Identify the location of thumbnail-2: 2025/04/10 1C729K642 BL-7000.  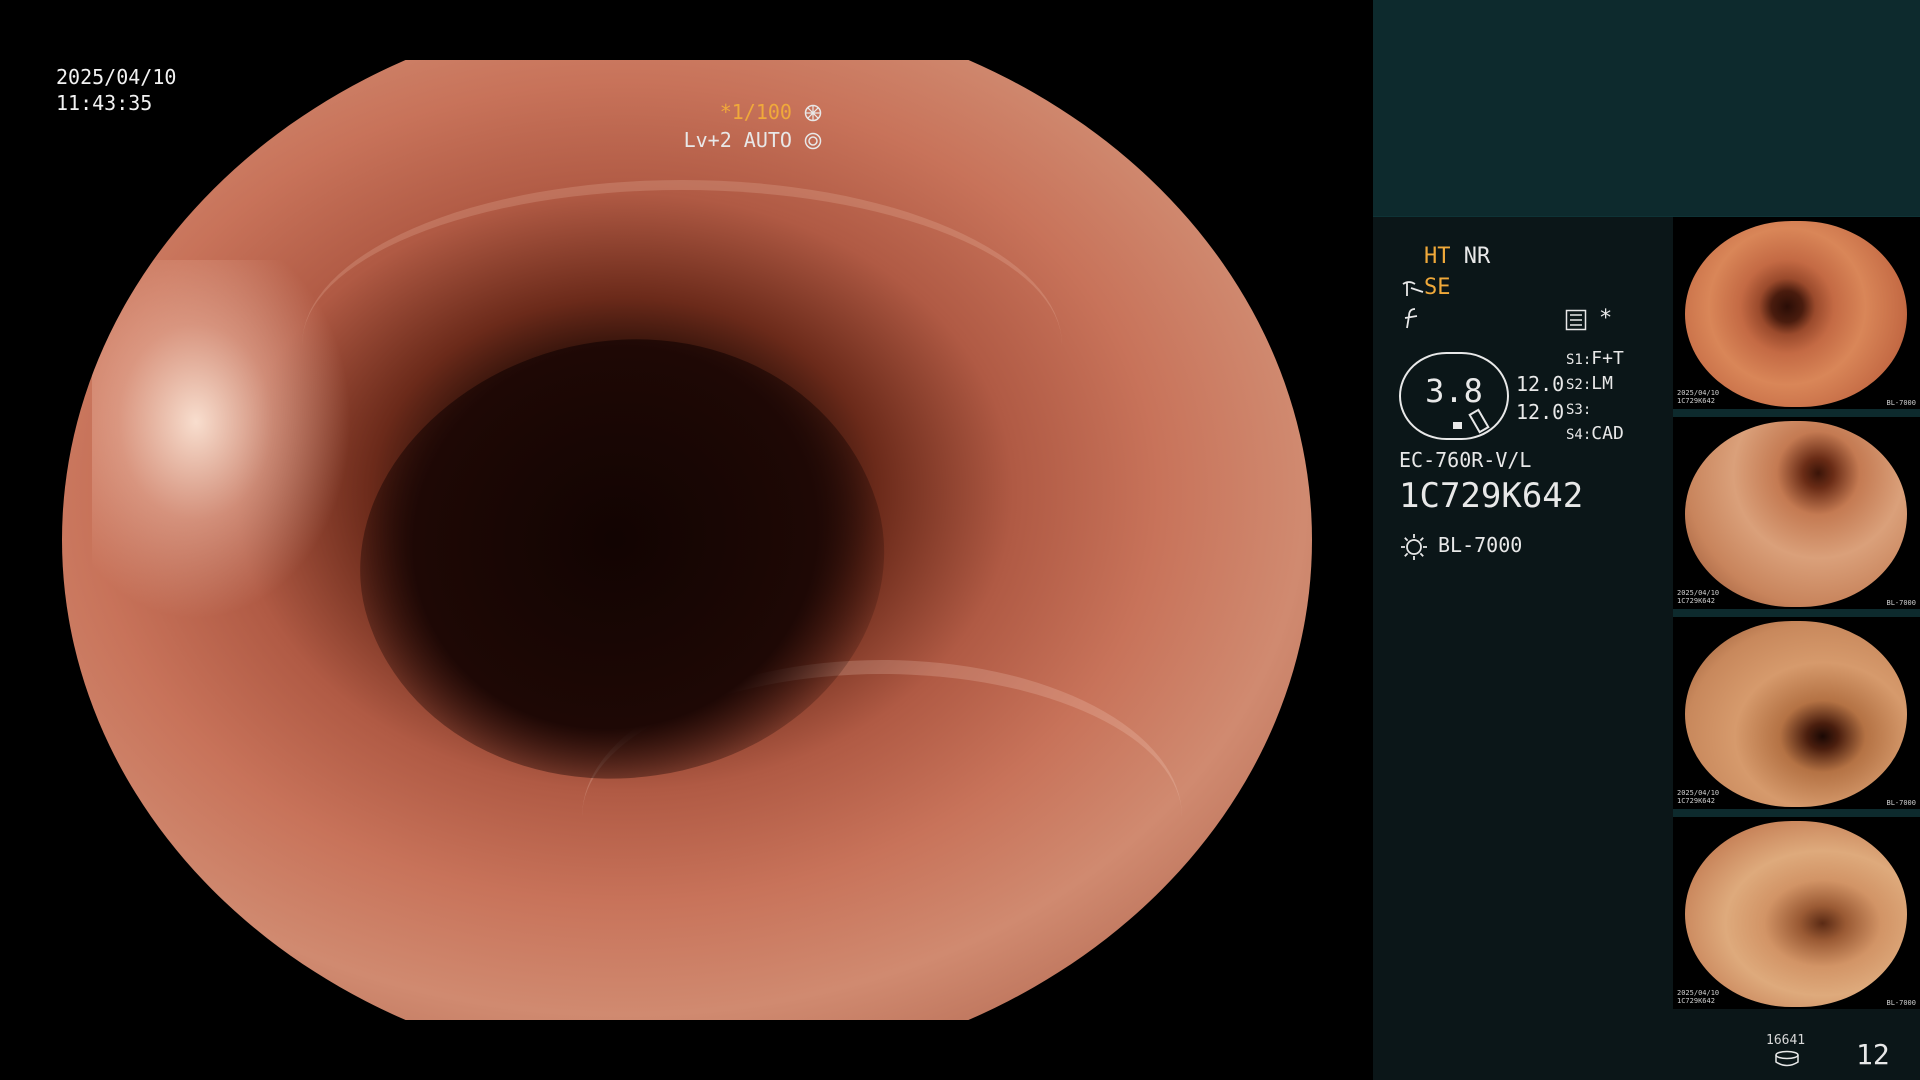
(1796, 513).